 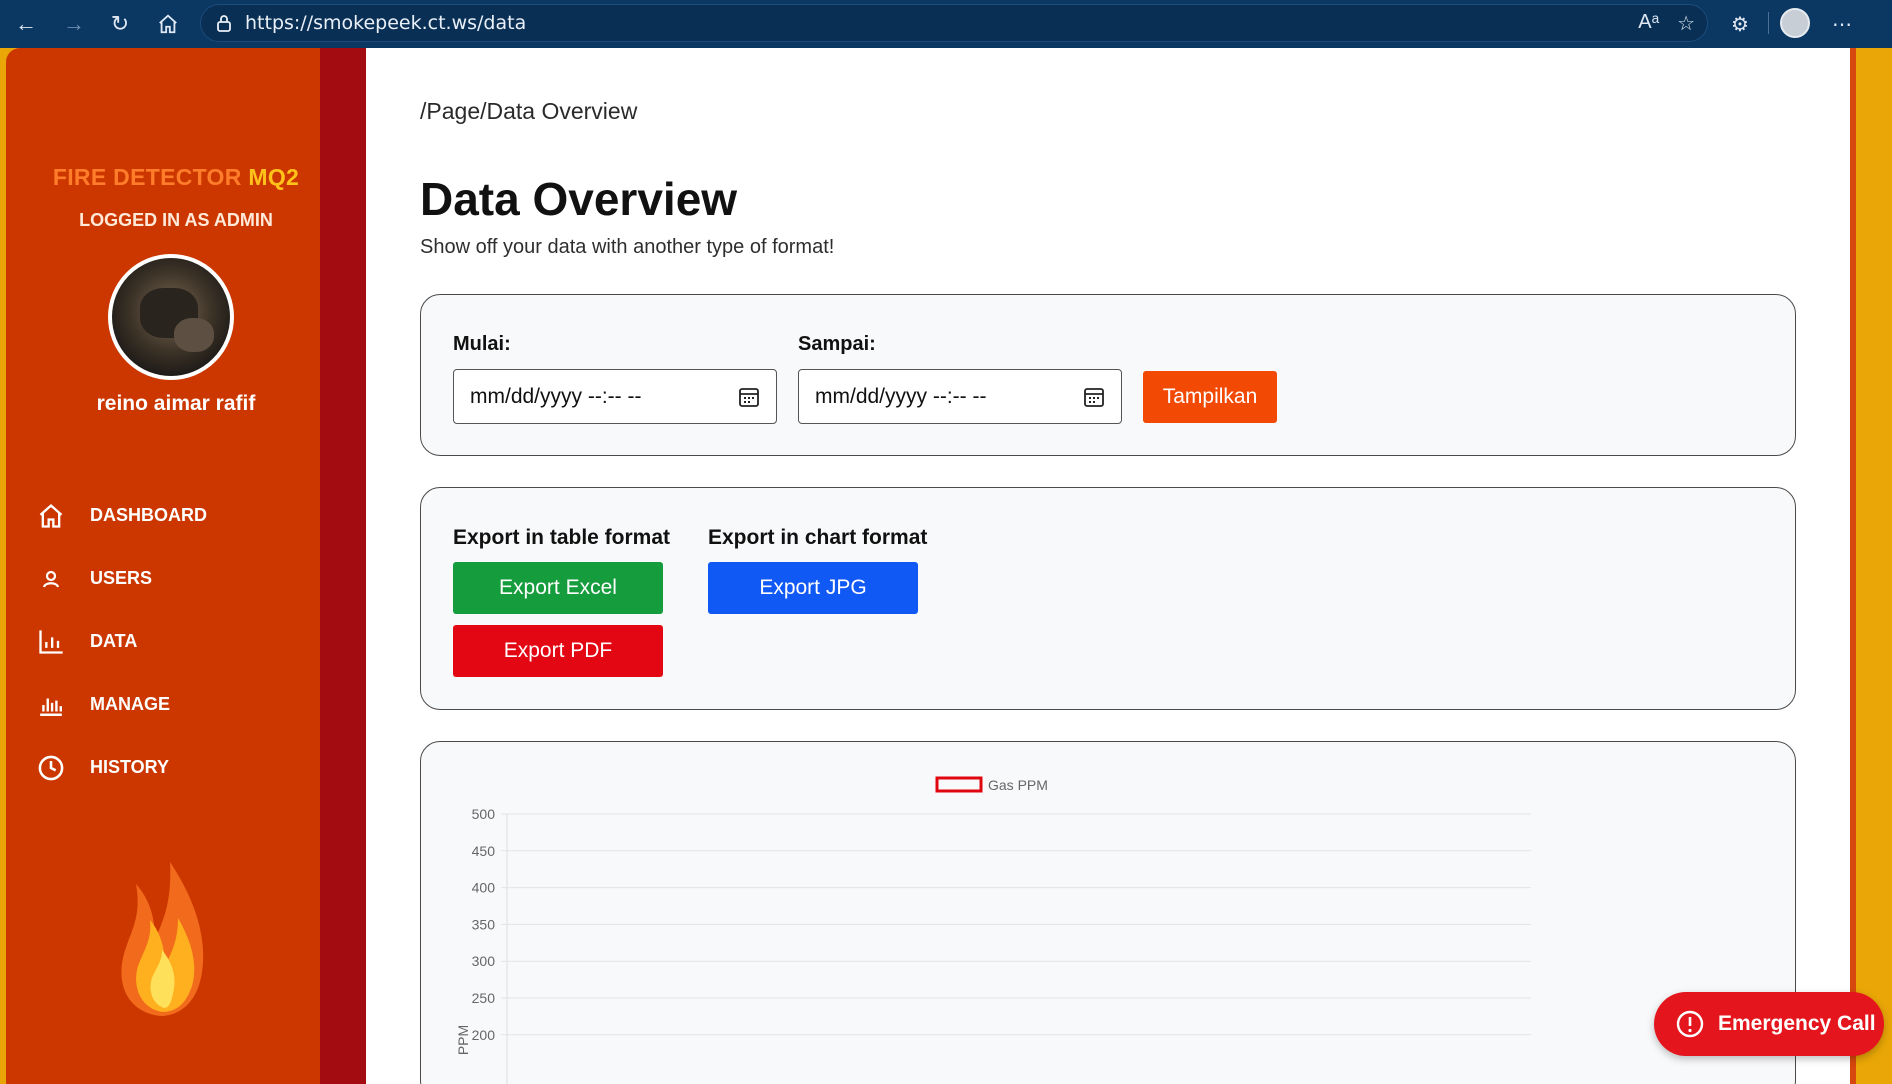 I want to click on forward-icon: →, so click(x=74, y=24).